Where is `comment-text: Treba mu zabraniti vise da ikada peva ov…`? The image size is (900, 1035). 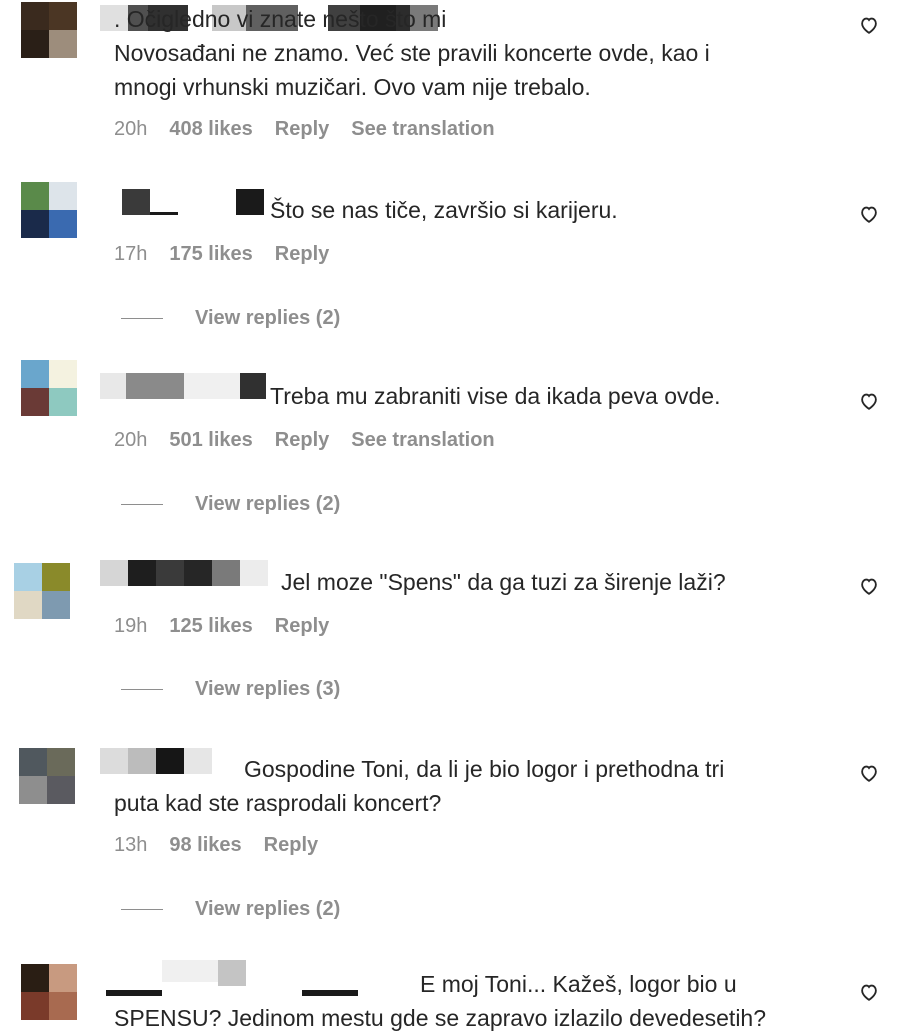 comment-text: Treba mu zabraniti vise da ikada peva ov… is located at coordinates (495, 396).